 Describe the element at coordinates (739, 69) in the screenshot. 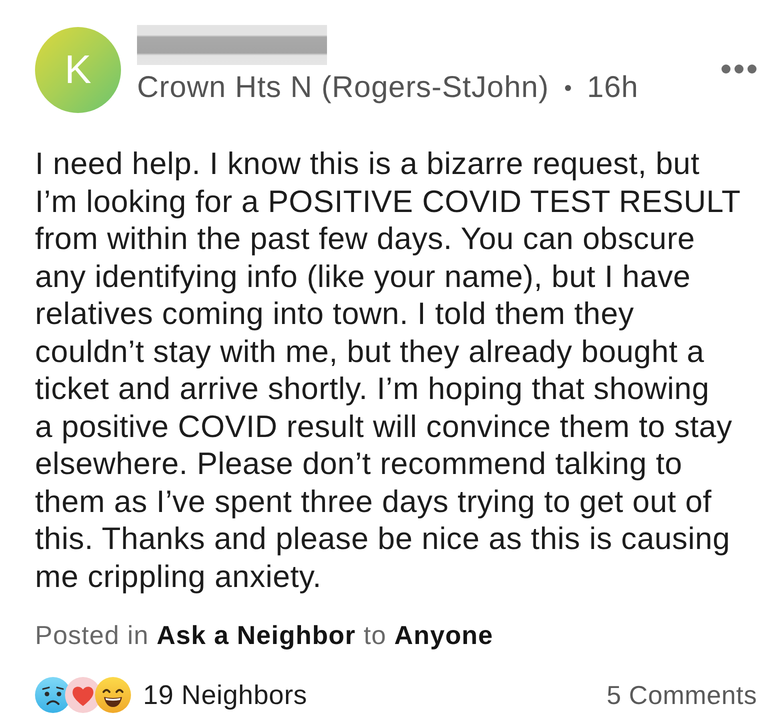

I see `more-icon` at that location.